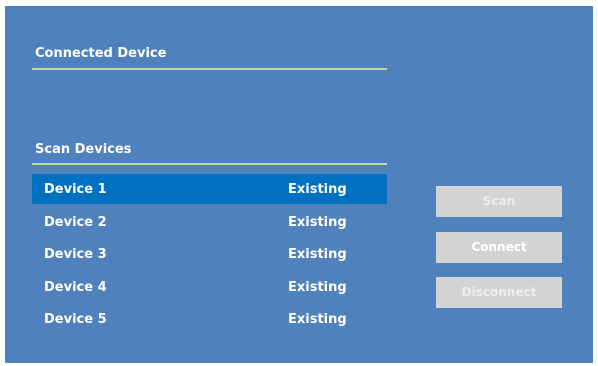 The height and width of the screenshot is (366, 598). I want to click on connected-device-divider, so click(209, 69).